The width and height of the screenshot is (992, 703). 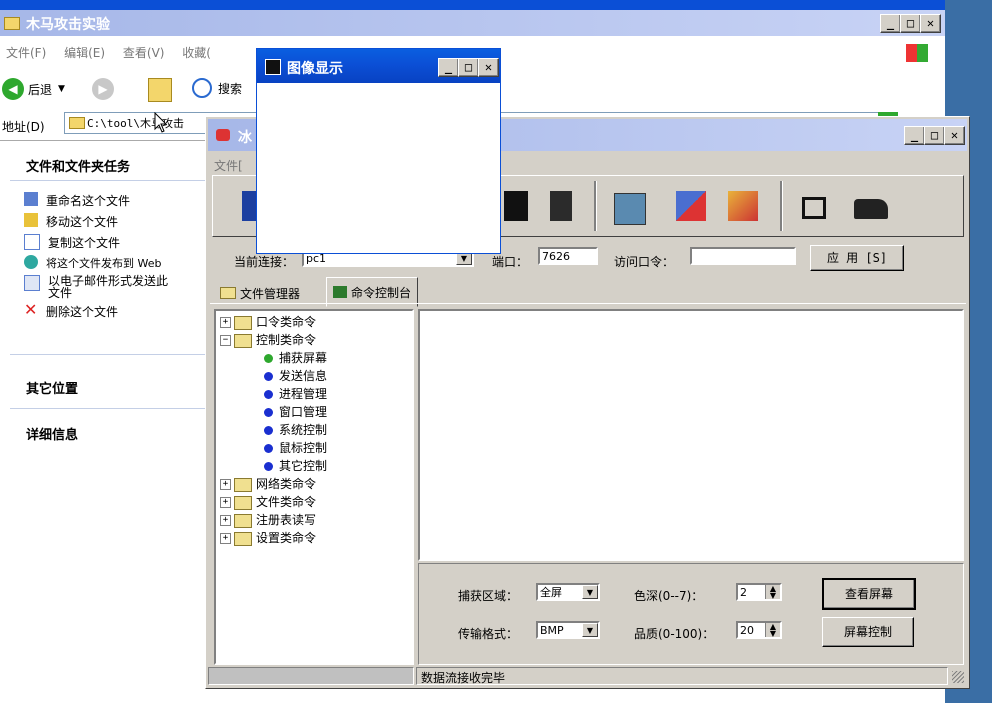 I want to click on tab-baseline, so click(x=588, y=303).